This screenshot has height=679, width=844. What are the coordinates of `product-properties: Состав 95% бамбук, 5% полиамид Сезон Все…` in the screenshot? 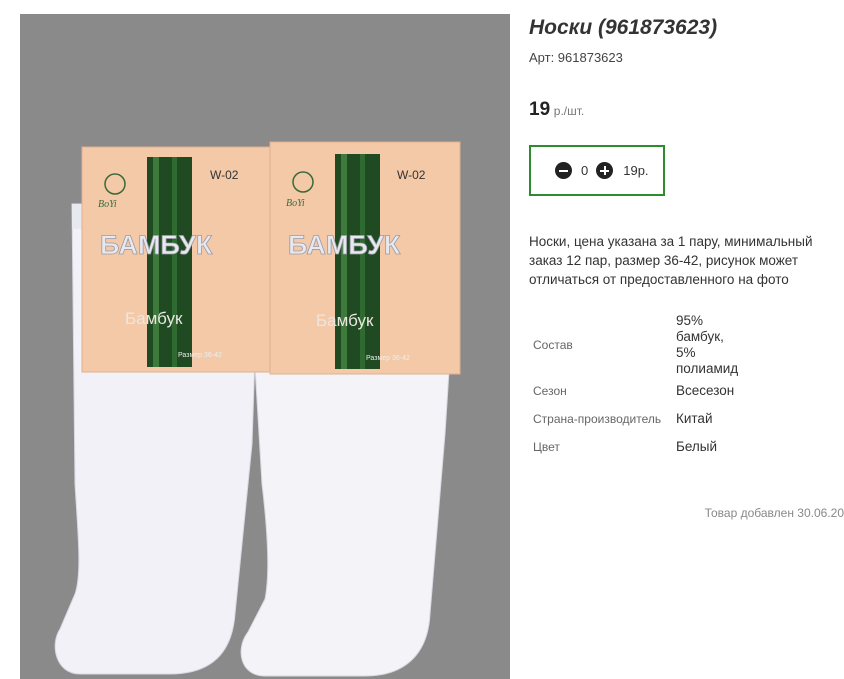 It's located at (637, 387).